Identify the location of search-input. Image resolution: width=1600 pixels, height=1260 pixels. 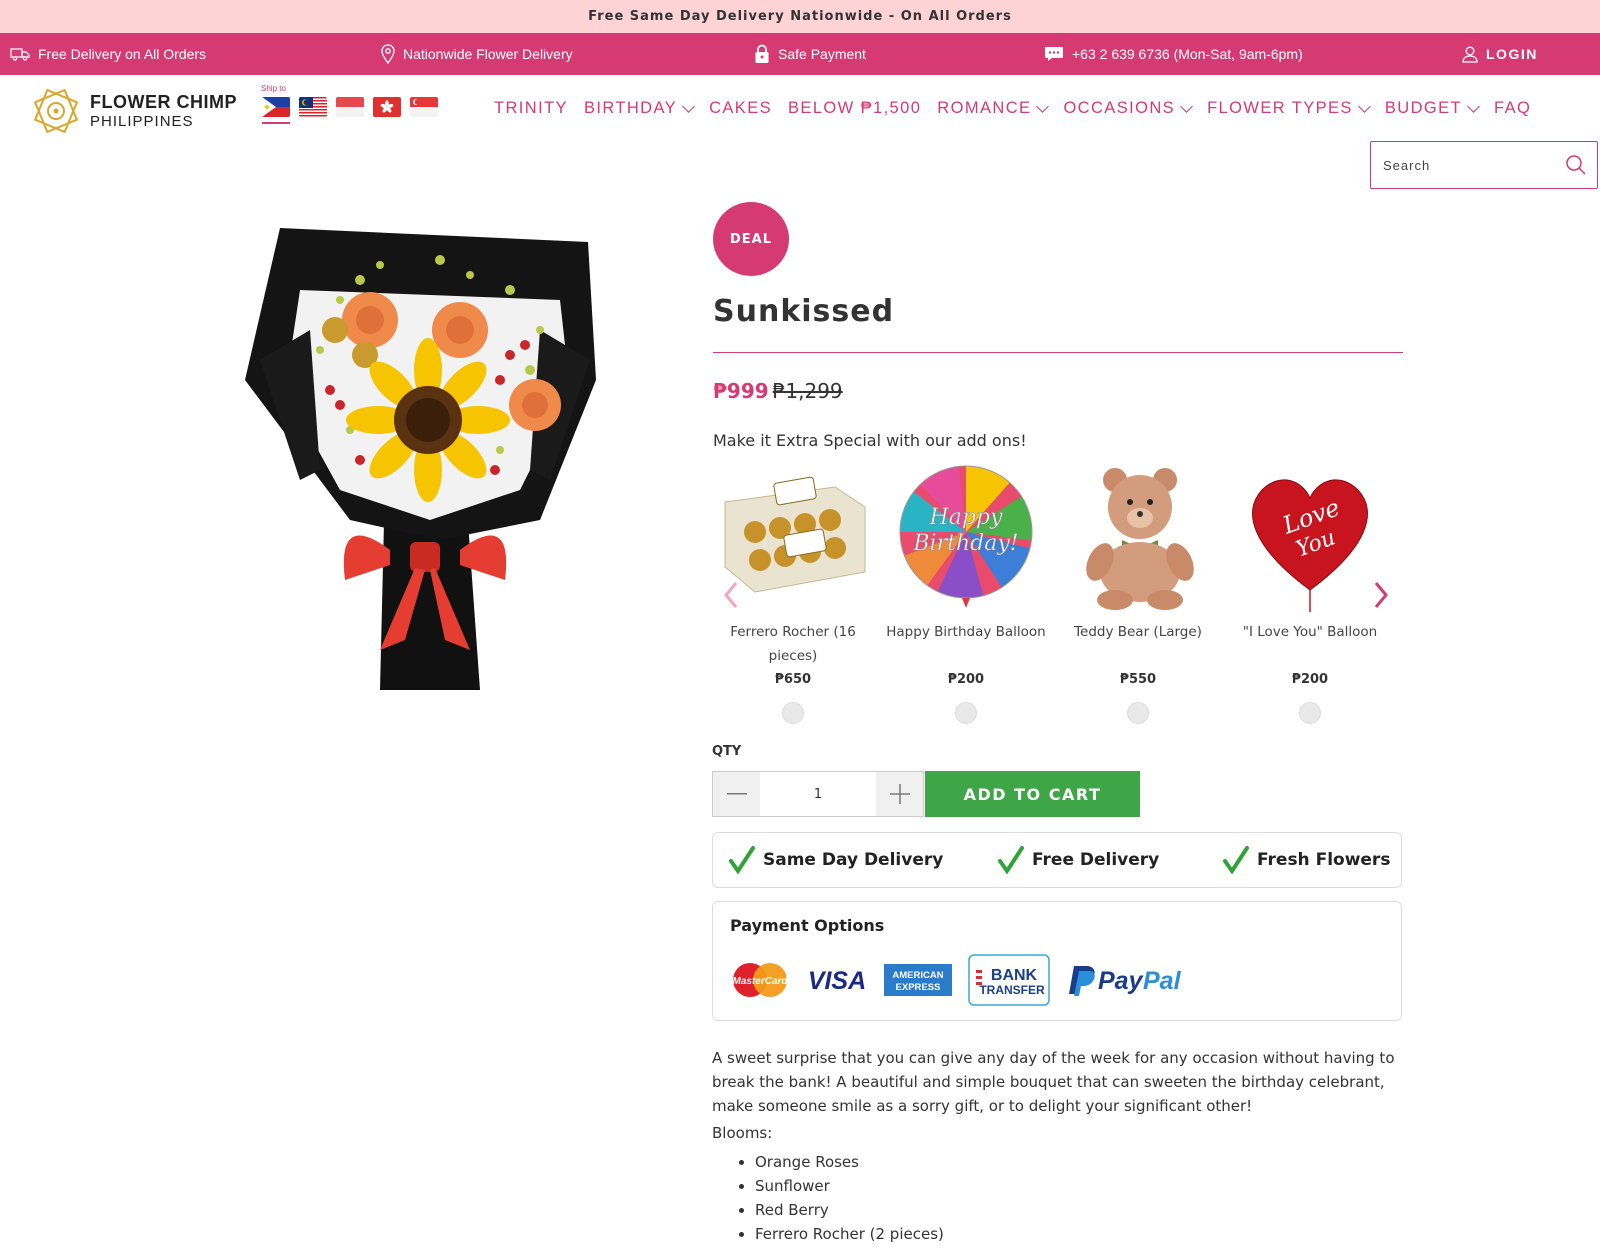
(1468, 165).